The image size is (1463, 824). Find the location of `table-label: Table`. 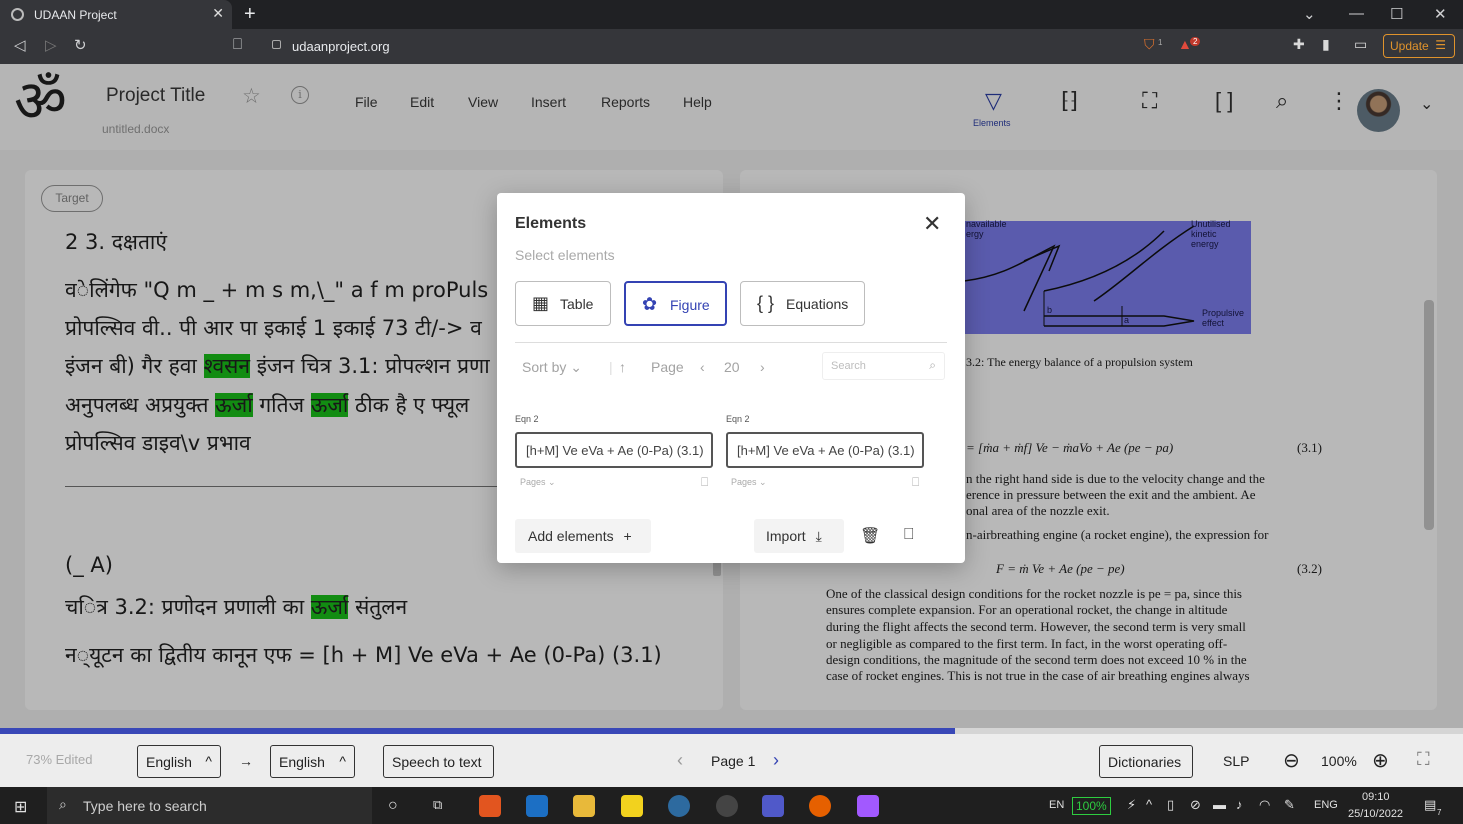

table-label: Table is located at coordinates (577, 304).